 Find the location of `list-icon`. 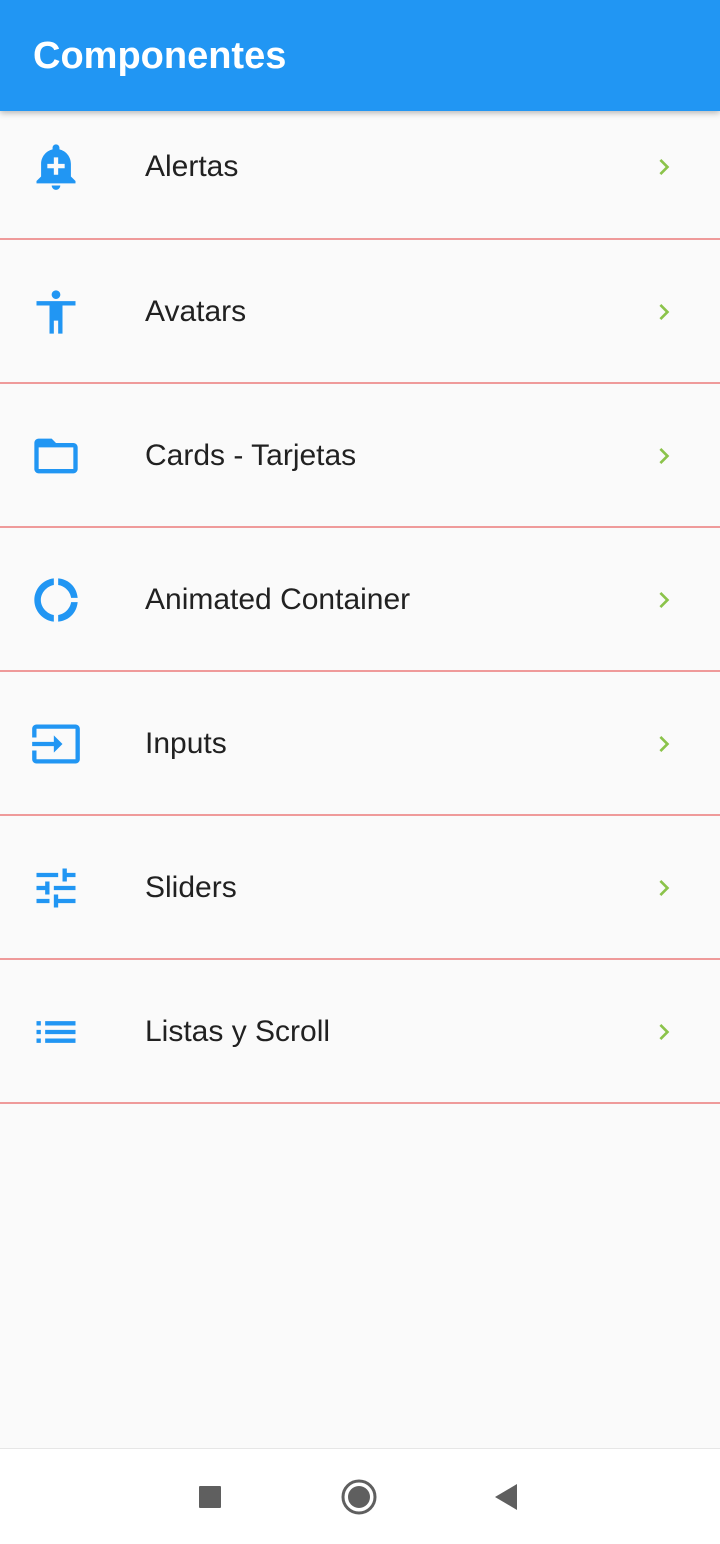

list-icon is located at coordinates (56, 1032).